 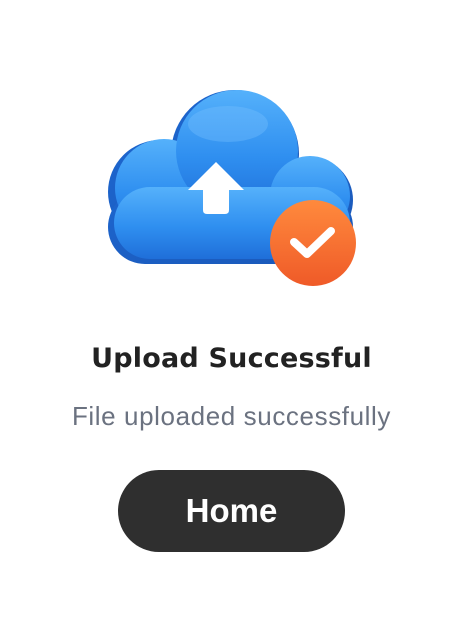 I want to click on check-badge-icon, so click(x=313, y=243).